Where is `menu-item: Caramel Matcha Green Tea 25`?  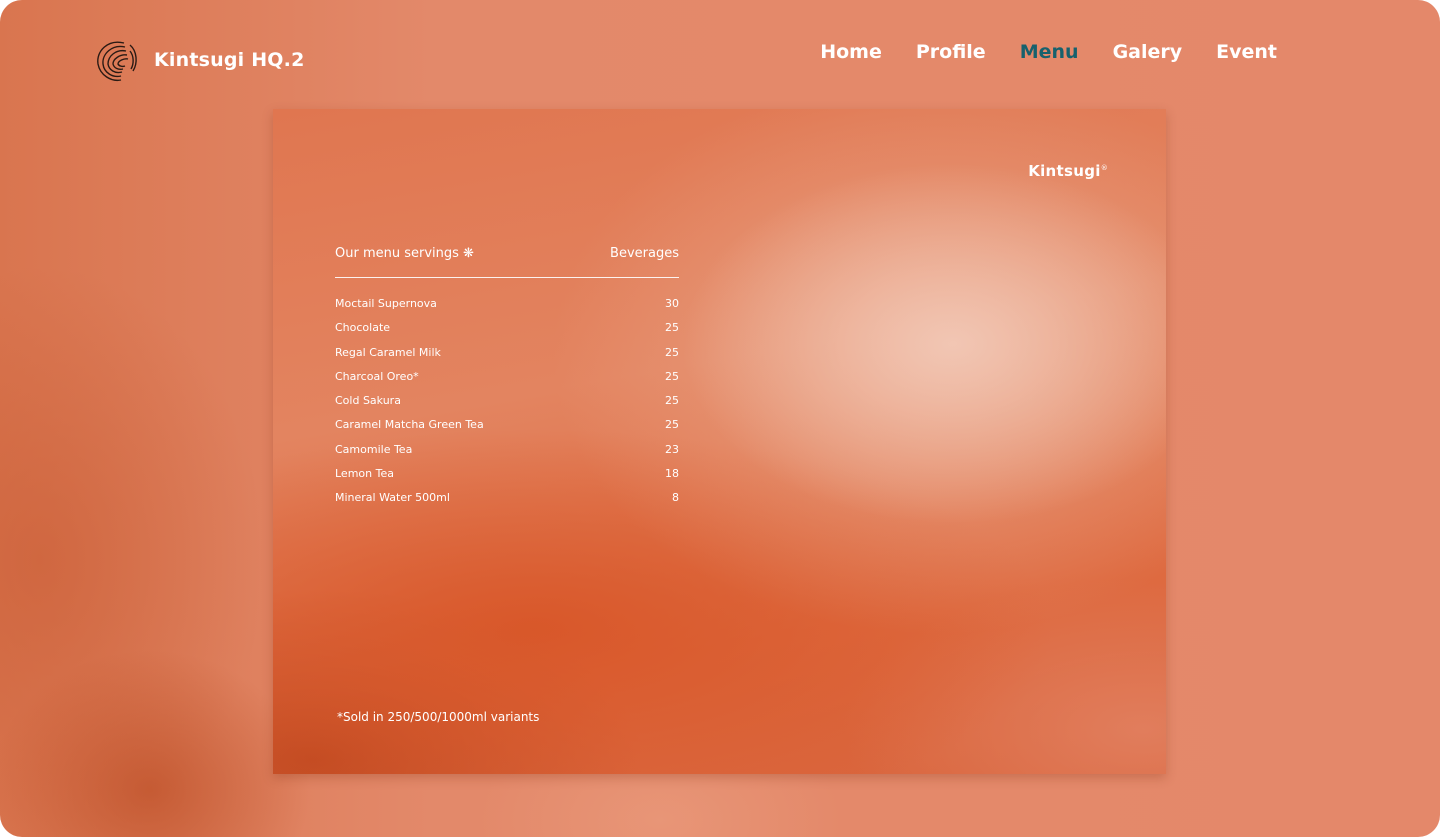
menu-item: Caramel Matcha Green Tea 25 is located at coordinates (507, 428).